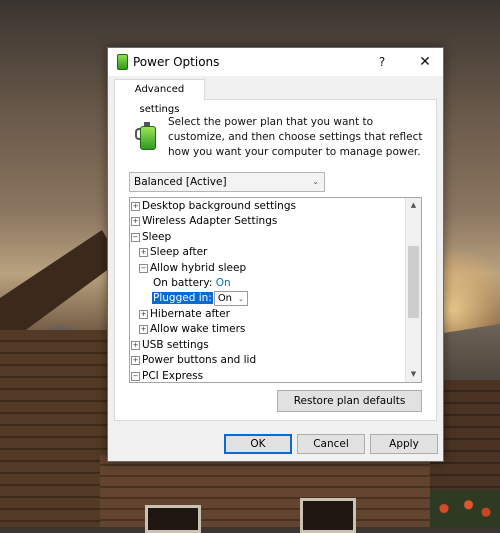  Describe the element at coordinates (331, 444) in the screenshot. I see `cancel-button: Cancel` at that location.